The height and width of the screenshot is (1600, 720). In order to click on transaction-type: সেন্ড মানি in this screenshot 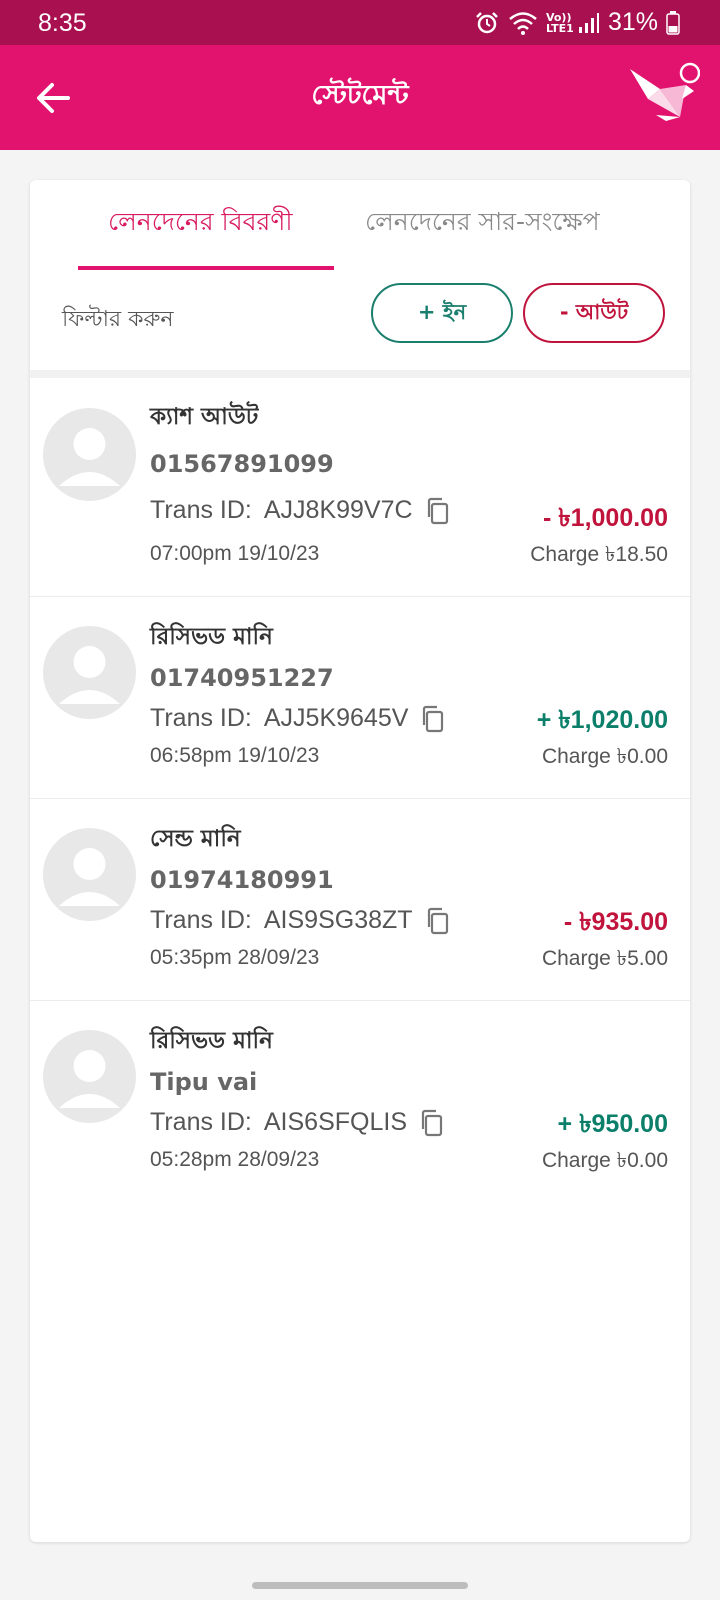, I will do `click(195, 839)`.